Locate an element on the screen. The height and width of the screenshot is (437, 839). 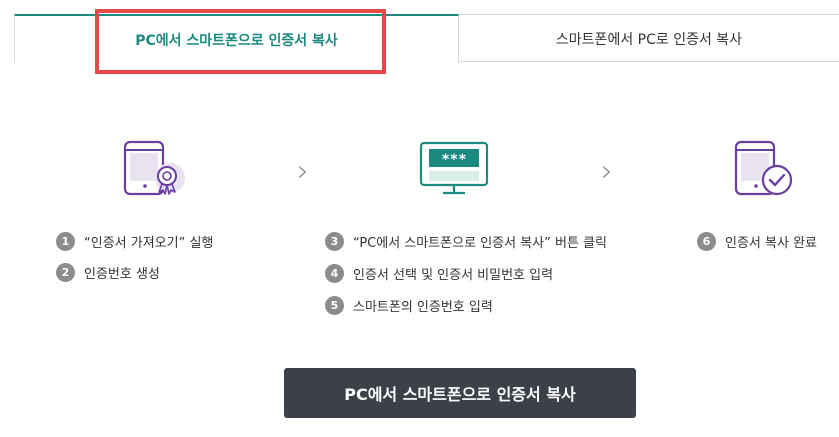
highlight-box is located at coordinates (240, 41).